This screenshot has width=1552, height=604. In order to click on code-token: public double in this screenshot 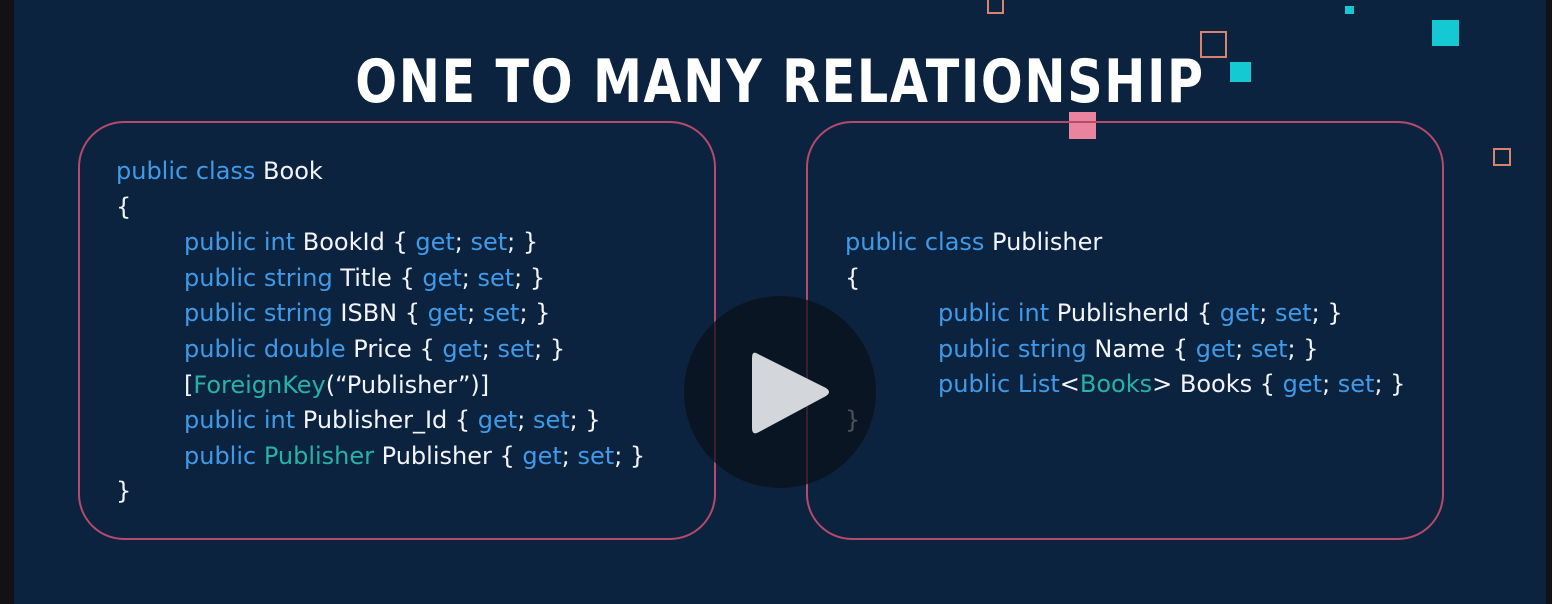, I will do `click(269, 349)`.